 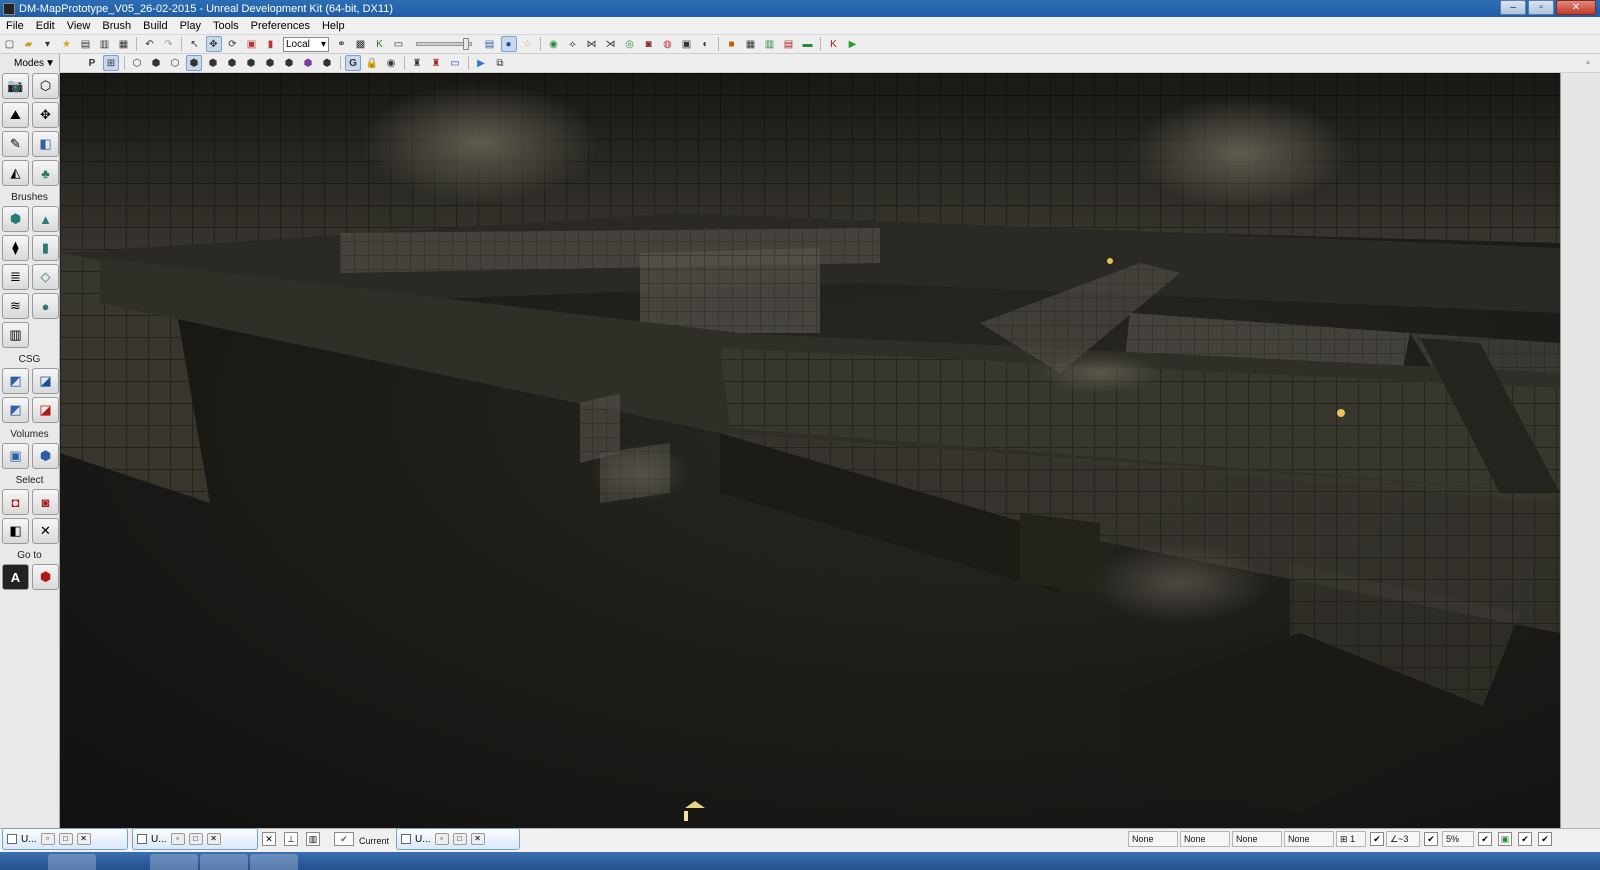 What do you see at coordinates (687, 44) in the screenshot?
I see `map-check-icon: ▣` at bounding box center [687, 44].